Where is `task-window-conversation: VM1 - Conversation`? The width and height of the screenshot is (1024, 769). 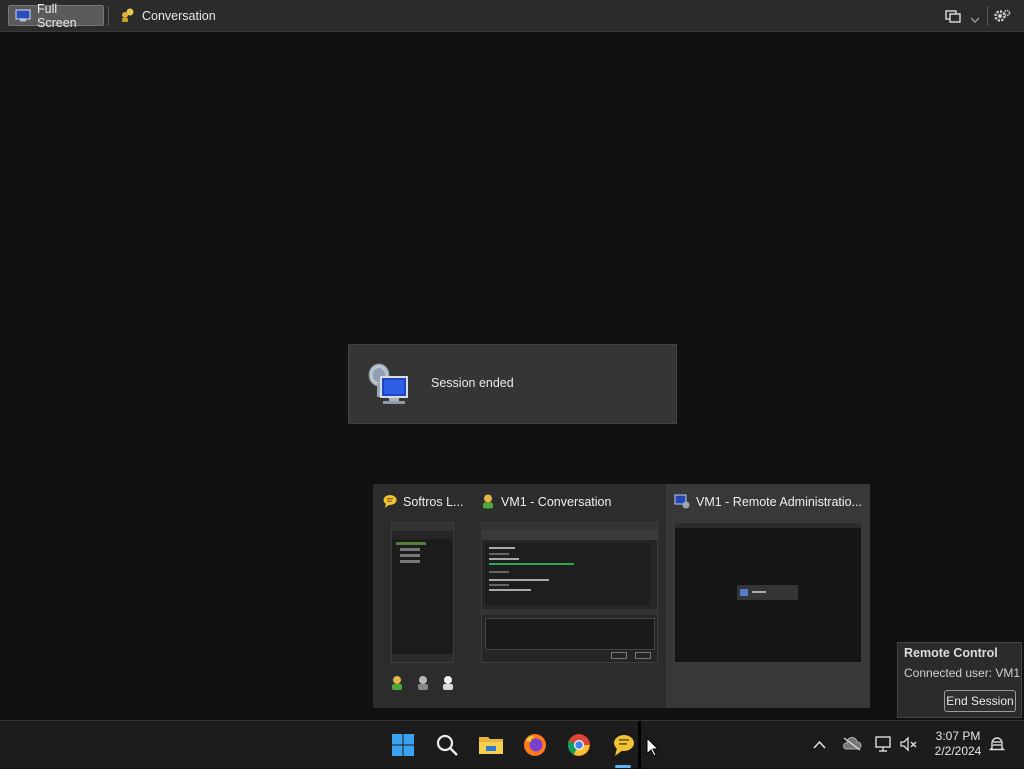 task-window-conversation: VM1 - Conversation is located at coordinates (569, 596).